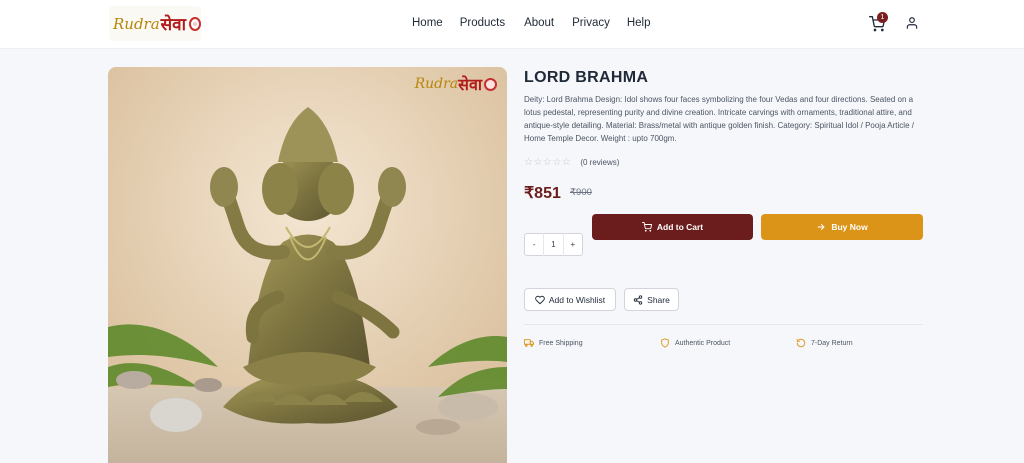 The height and width of the screenshot is (463, 1024). I want to click on brand-logo: Rudra सेवा, so click(155, 23).